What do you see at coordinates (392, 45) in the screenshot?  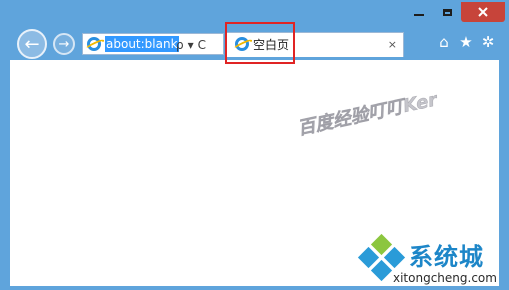 I see `tab-close-icon: ×` at bounding box center [392, 45].